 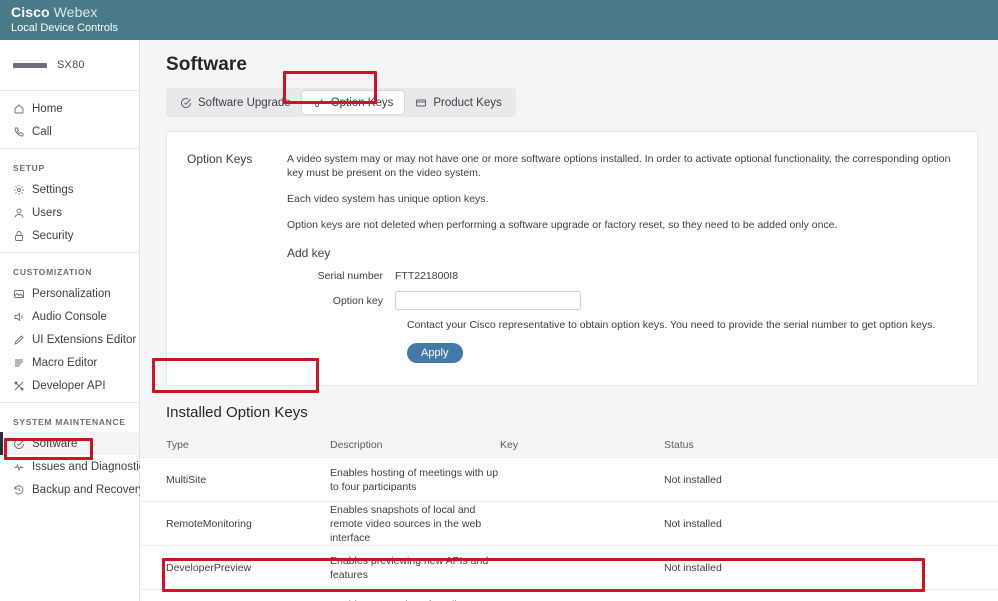 I want to click on tab-label: Software Upgrade, so click(x=244, y=102).